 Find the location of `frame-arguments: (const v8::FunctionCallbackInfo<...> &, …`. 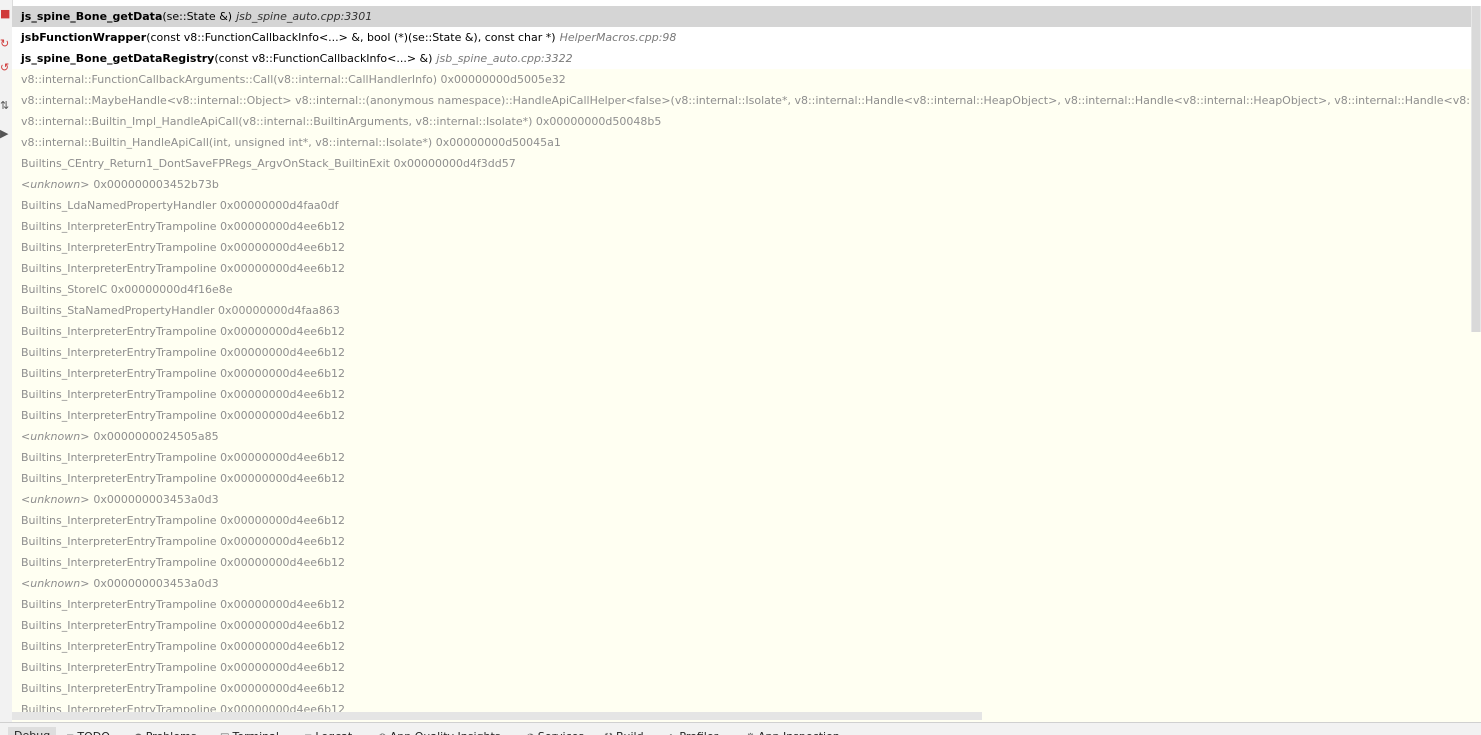

frame-arguments: (const v8::FunctionCallbackInfo<...> &, … is located at coordinates (351, 37).